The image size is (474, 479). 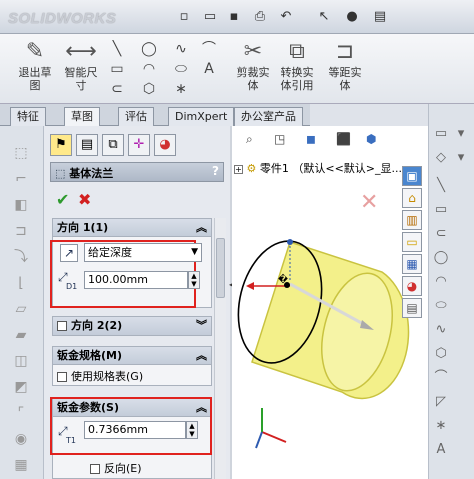 What do you see at coordinates (210, 17) in the screenshot?
I see `open-icon: ▭` at bounding box center [210, 17].